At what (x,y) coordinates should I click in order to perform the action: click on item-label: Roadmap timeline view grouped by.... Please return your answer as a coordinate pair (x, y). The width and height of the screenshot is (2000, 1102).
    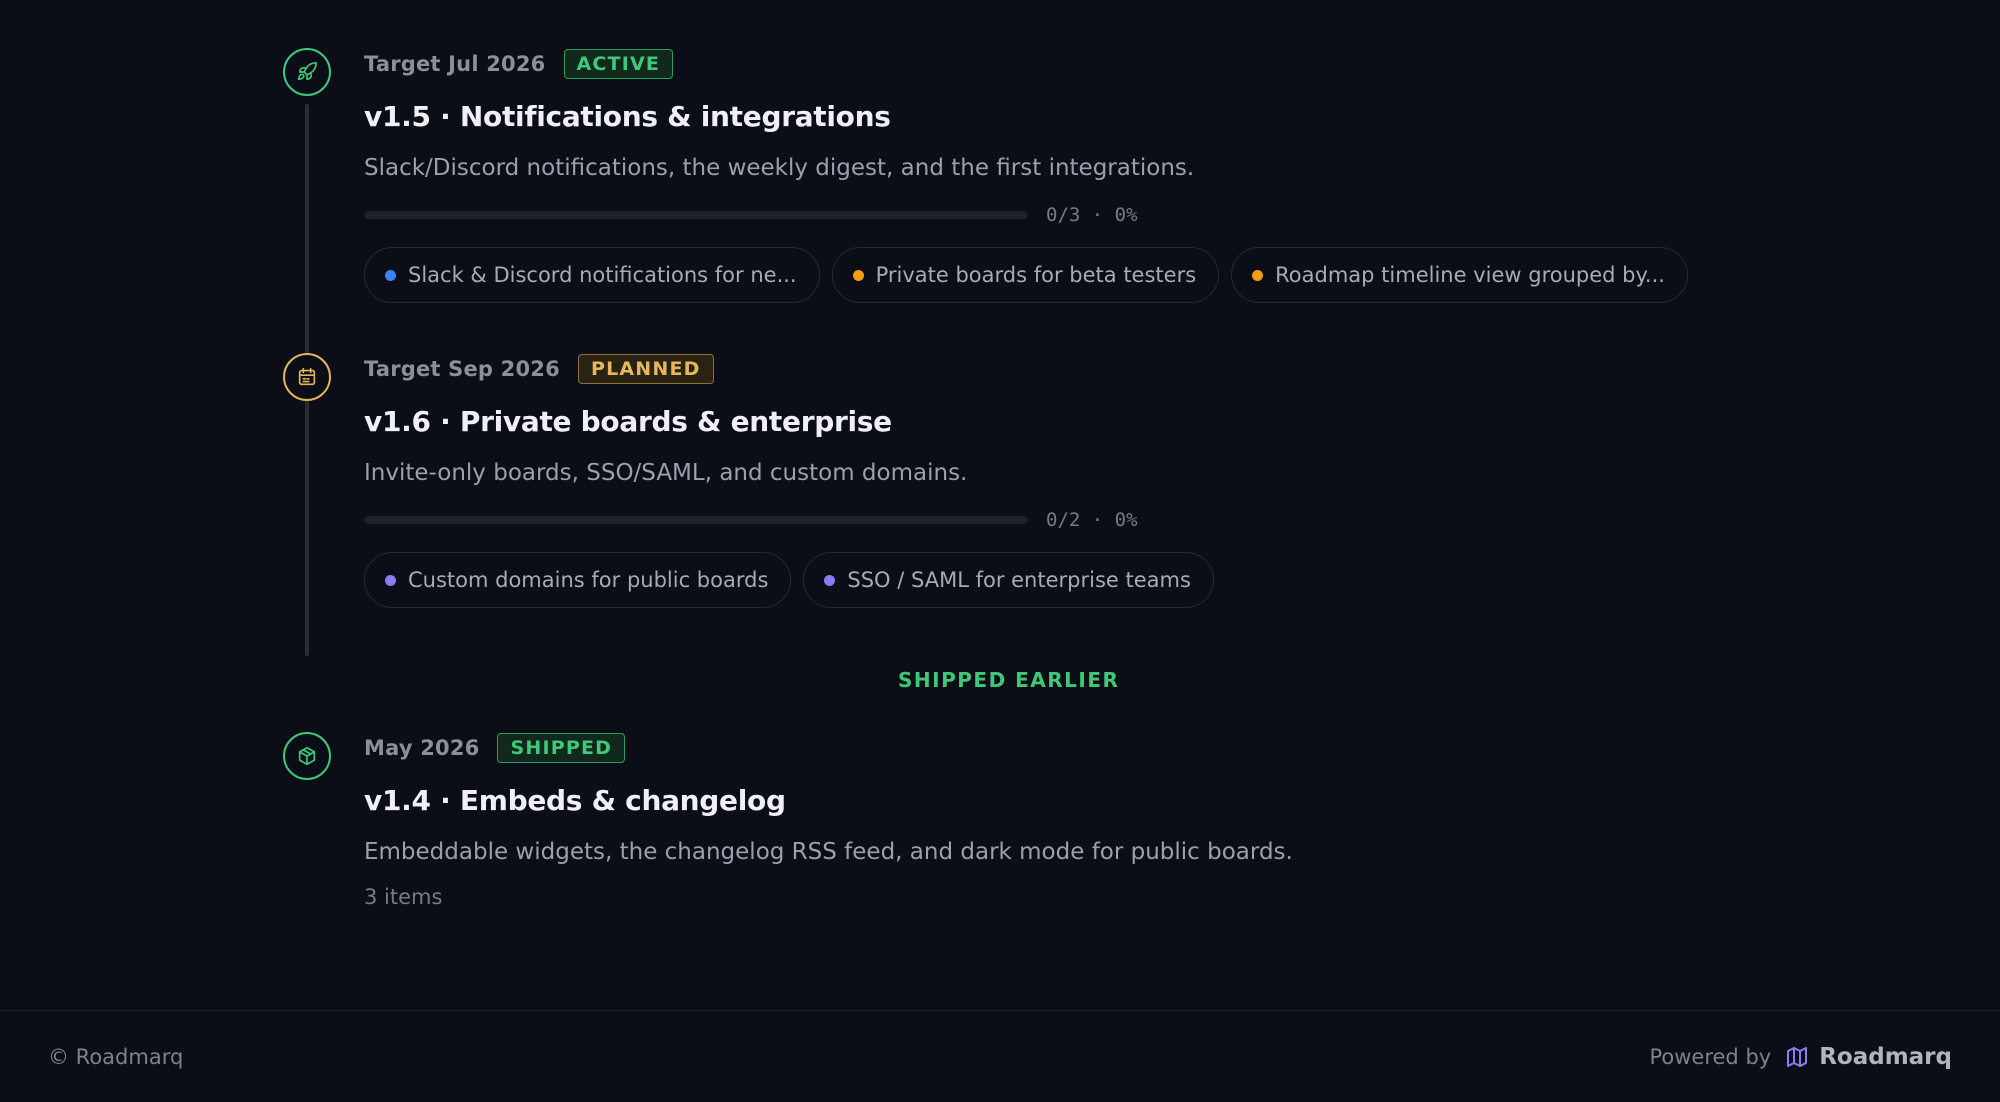
    Looking at the image, I should click on (1470, 275).